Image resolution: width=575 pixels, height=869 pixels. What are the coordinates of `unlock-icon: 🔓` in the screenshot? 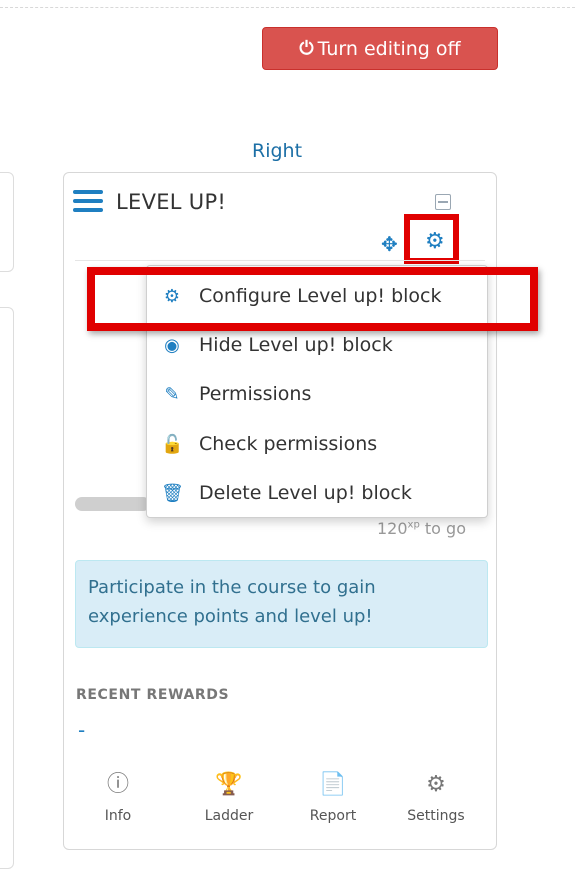 It's located at (172, 444).